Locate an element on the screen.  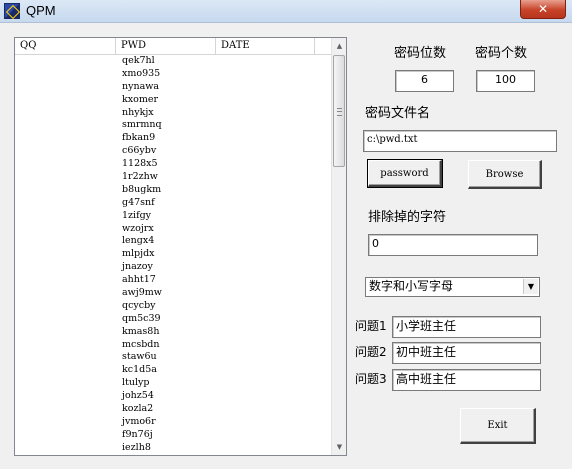
pwd-cell: ahht17 is located at coordinates (139, 280).